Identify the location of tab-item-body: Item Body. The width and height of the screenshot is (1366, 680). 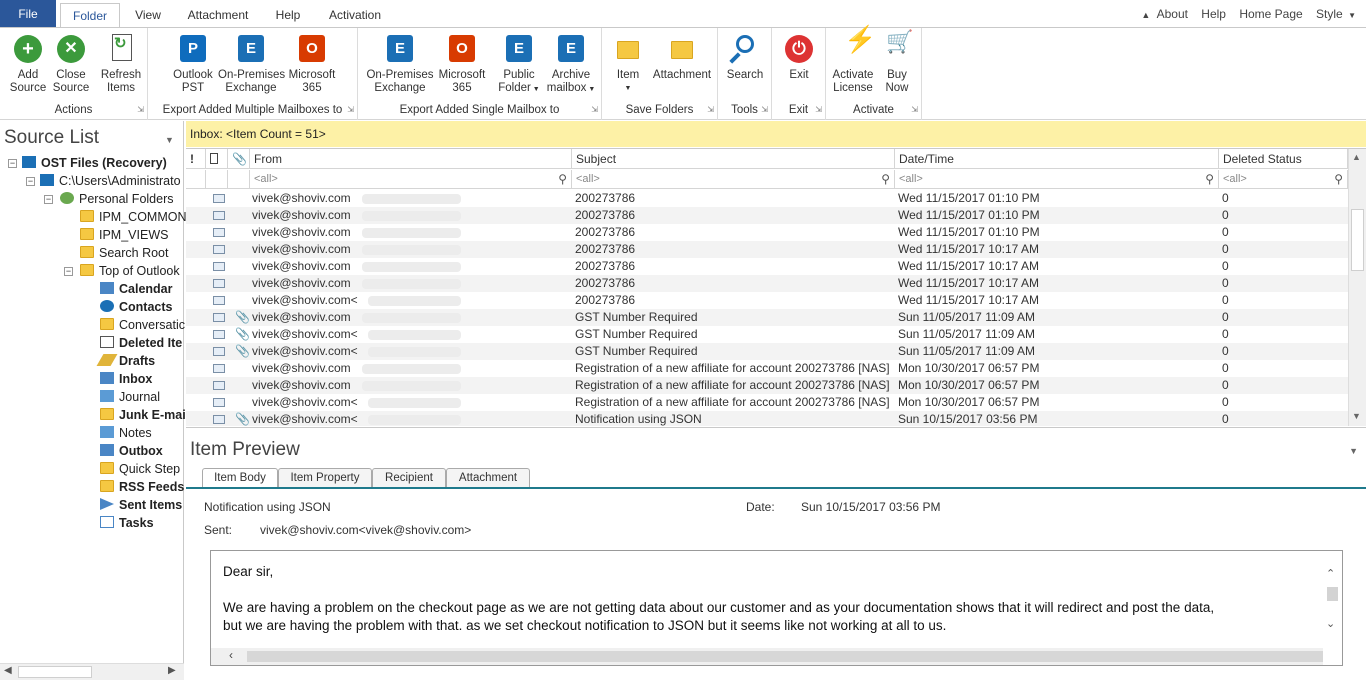
(240, 478).